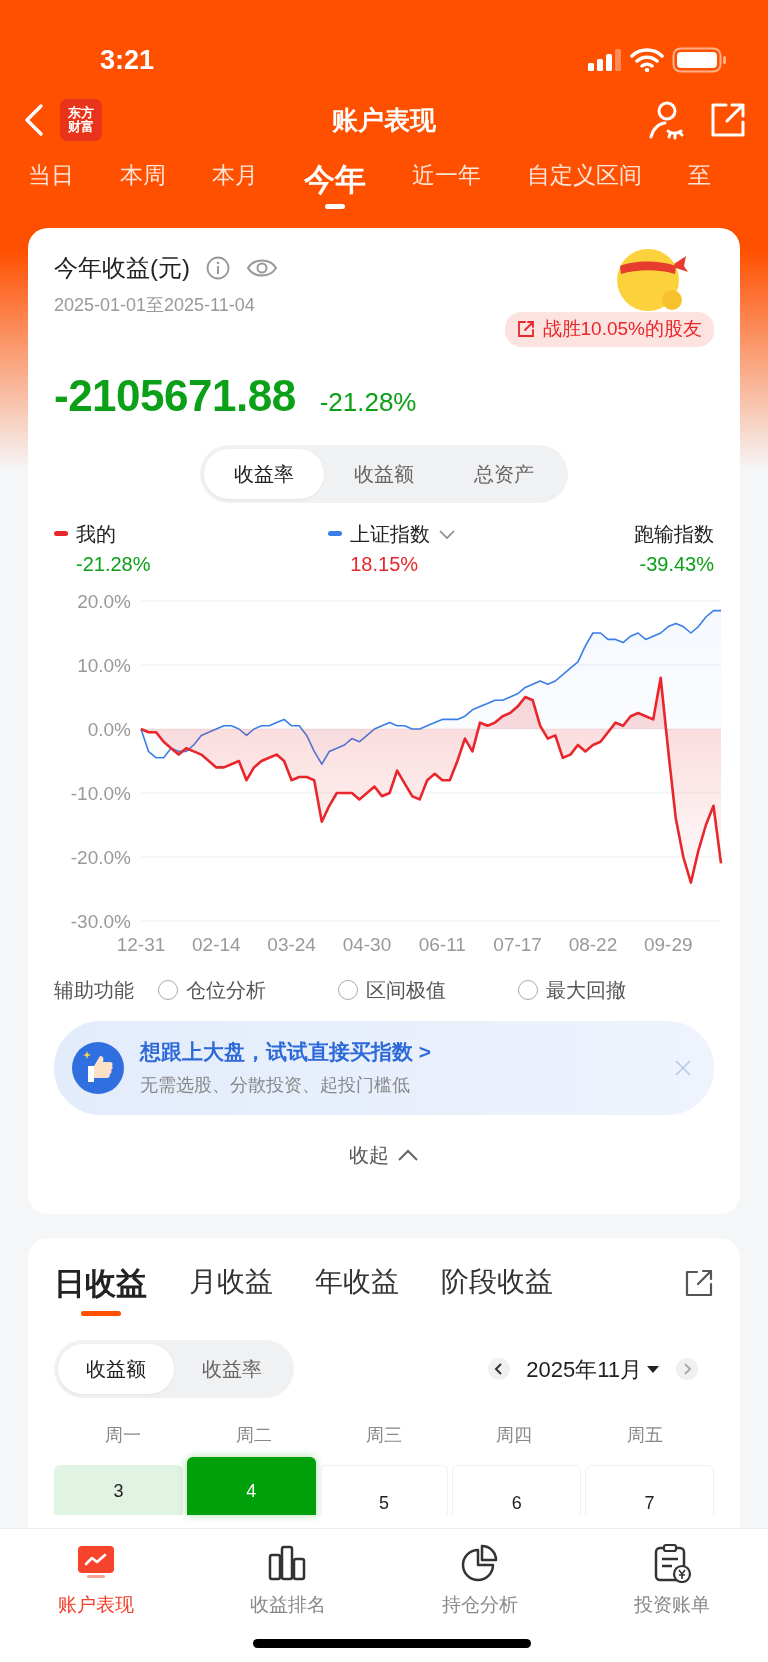 The width and height of the screenshot is (768, 1662). I want to click on legend-label: 上证指数, so click(390, 533).